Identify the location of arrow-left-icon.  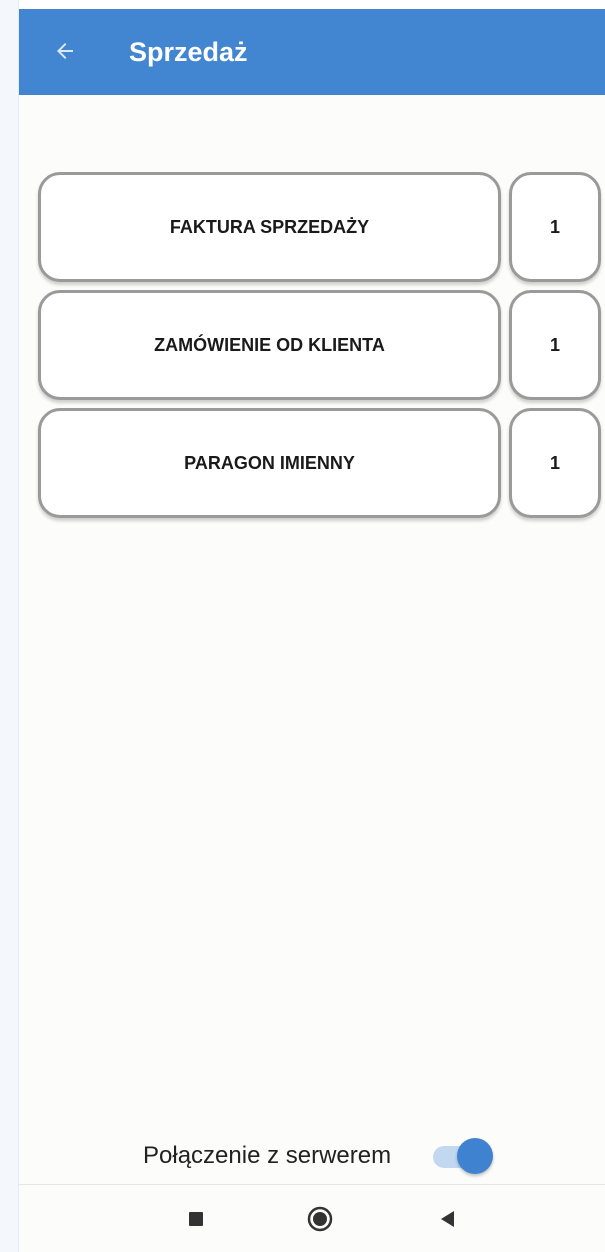
(65, 51).